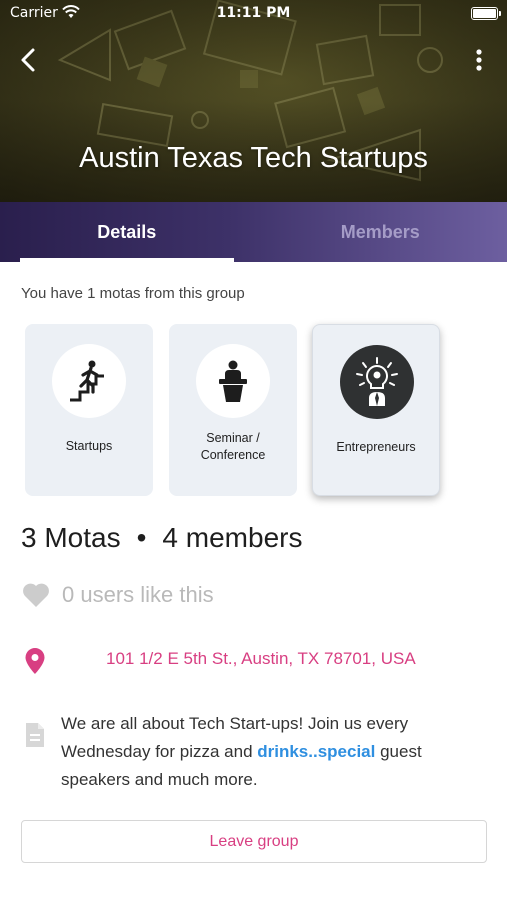 The width and height of the screenshot is (507, 900). I want to click on mota-card-entrepreneurs: Entrepreneurs, so click(376, 410).